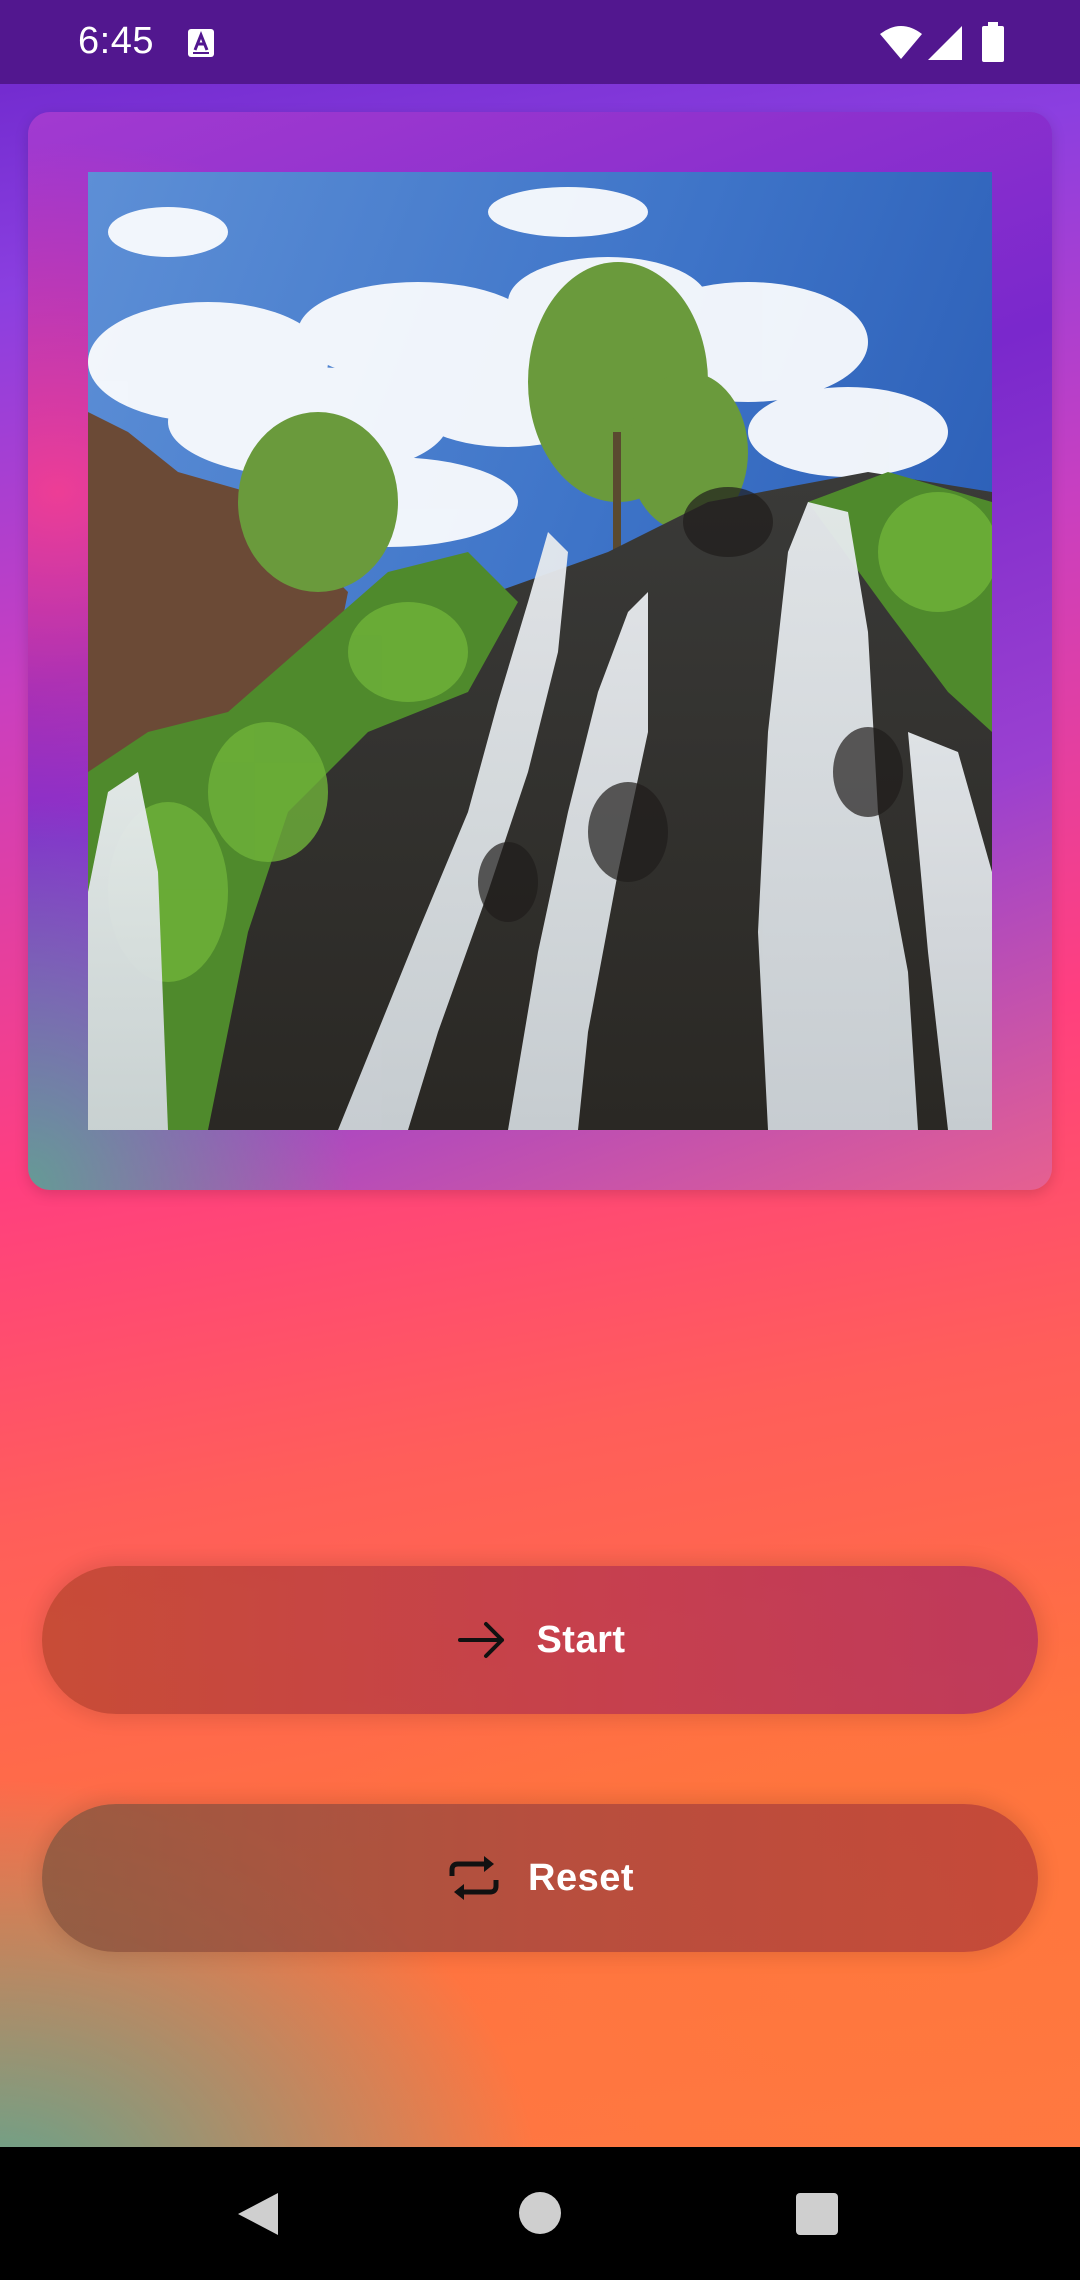  I want to click on start-button: Start, so click(540, 1640).